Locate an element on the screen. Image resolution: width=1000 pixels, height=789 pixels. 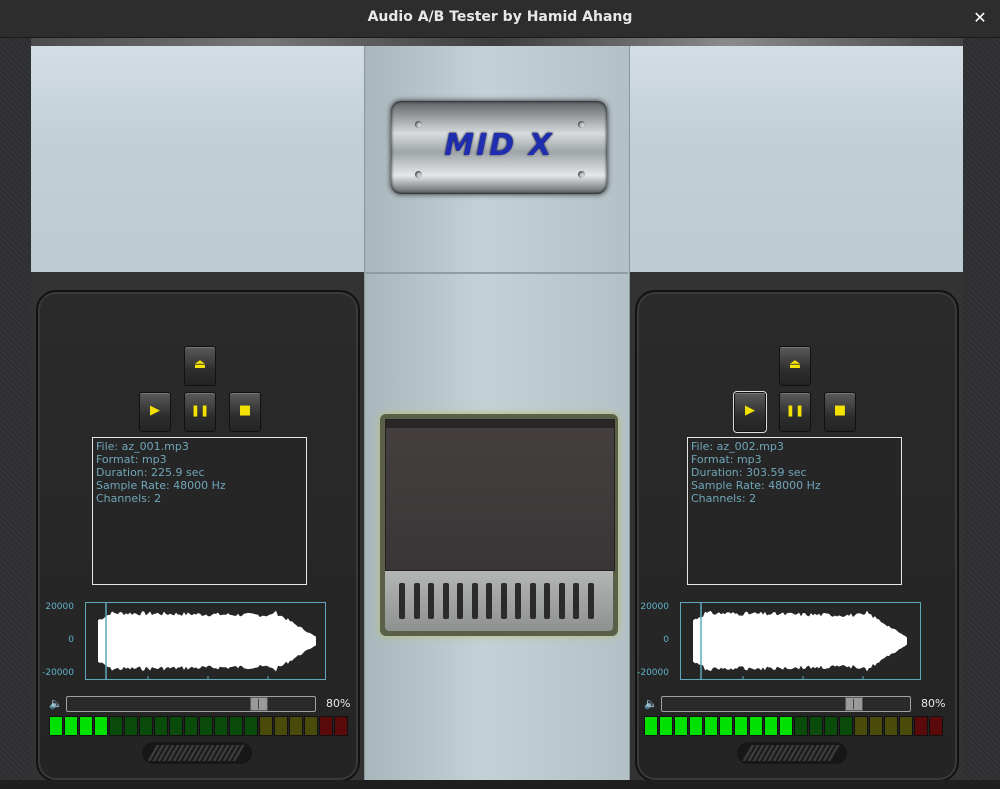
volume-icon: 🔈 is located at coordinates (56, 703).